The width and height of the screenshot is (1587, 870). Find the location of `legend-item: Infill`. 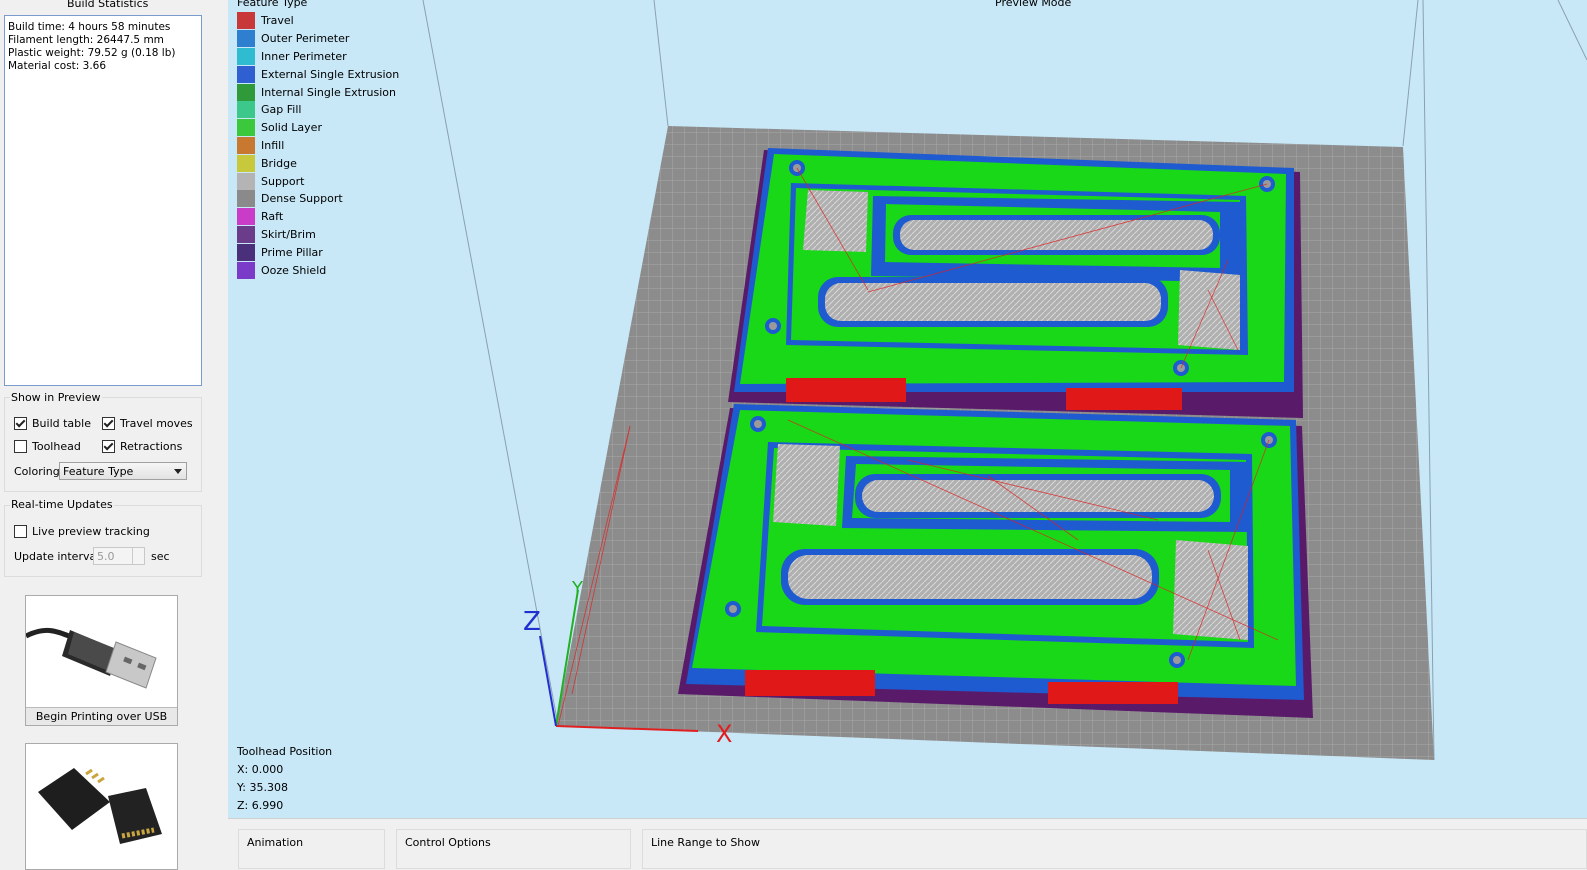

legend-item: Infill is located at coordinates (318, 145).